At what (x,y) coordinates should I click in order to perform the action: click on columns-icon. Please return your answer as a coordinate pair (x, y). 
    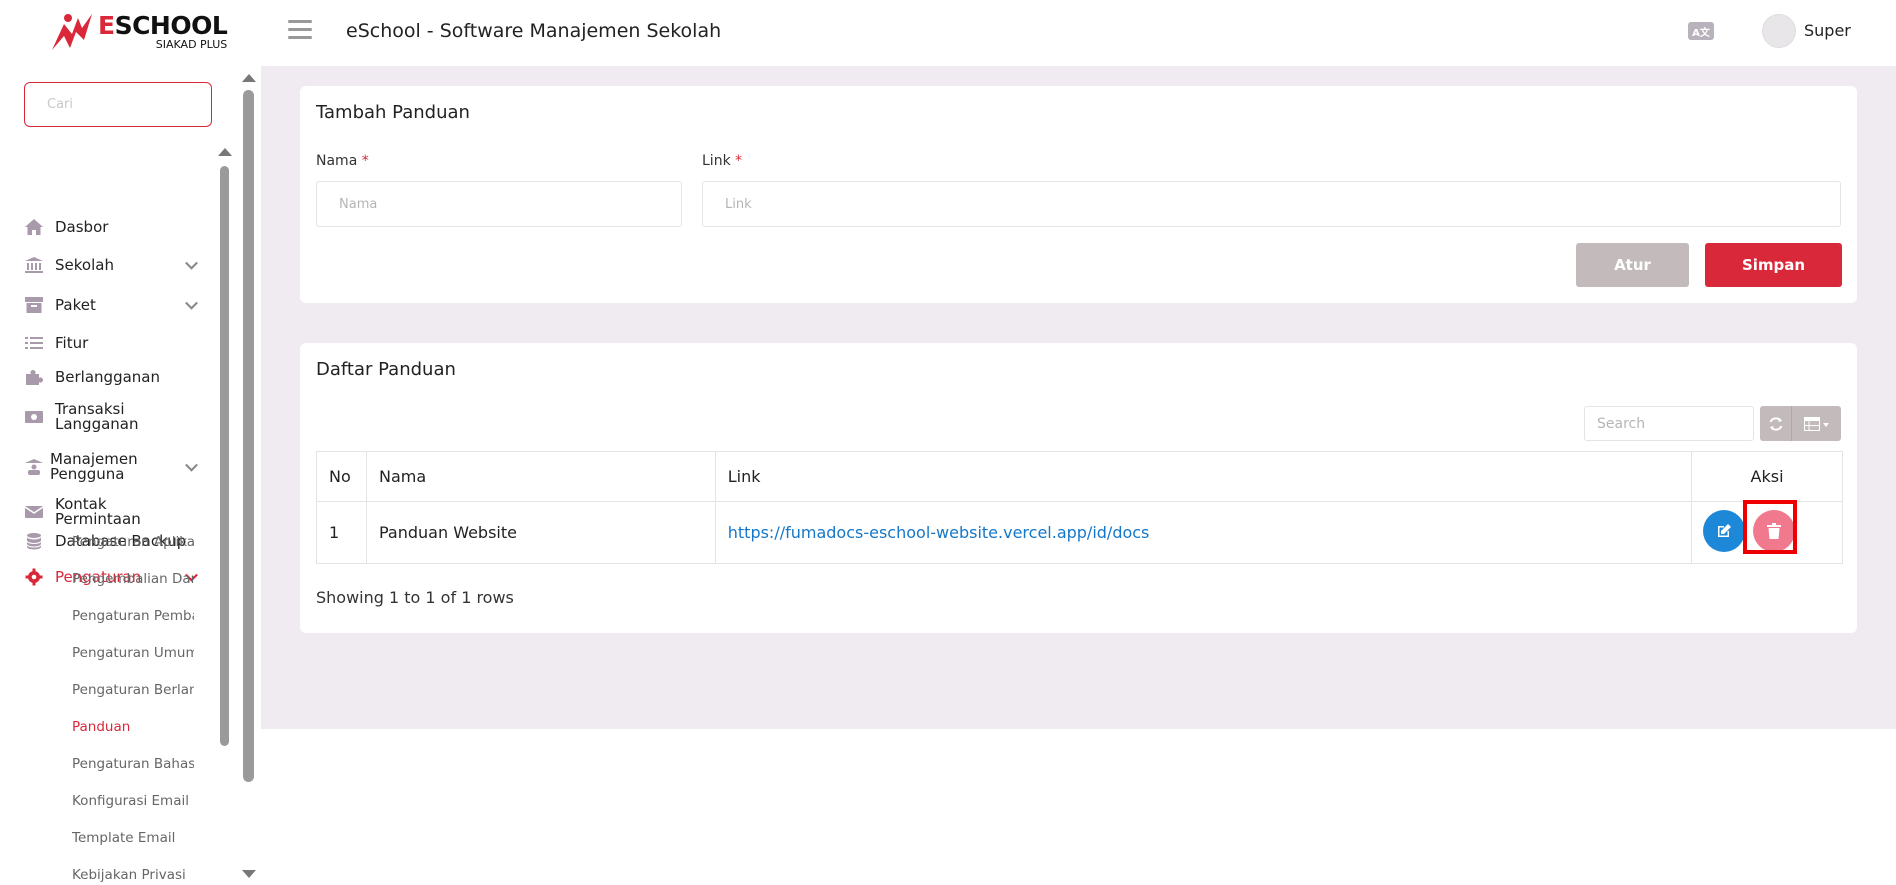
    Looking at the image, I should click on (1816, 423).